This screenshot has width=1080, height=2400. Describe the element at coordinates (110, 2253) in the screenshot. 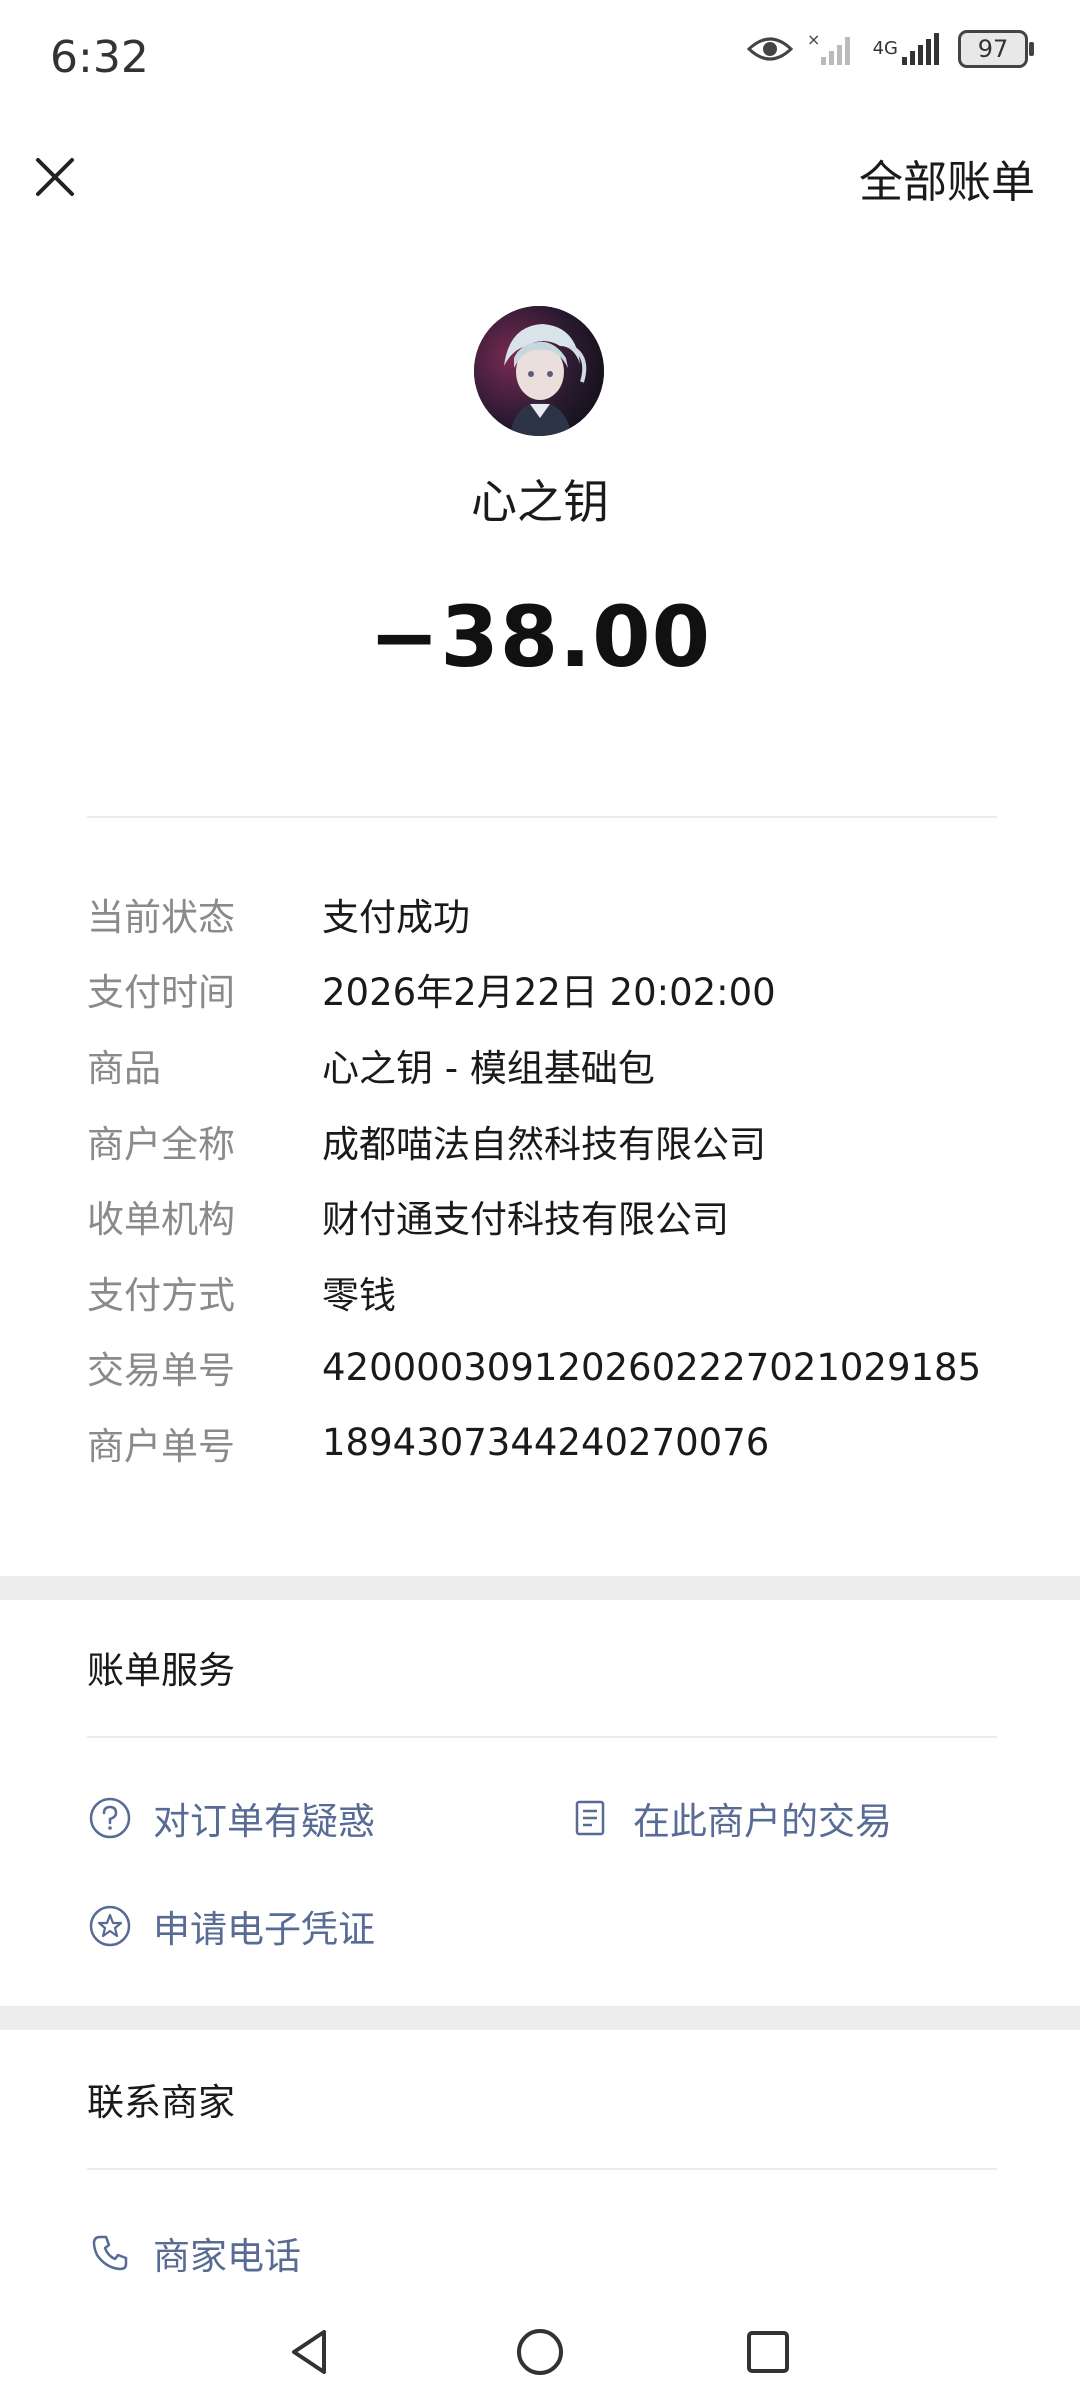

I see `phone-icon` at that location.